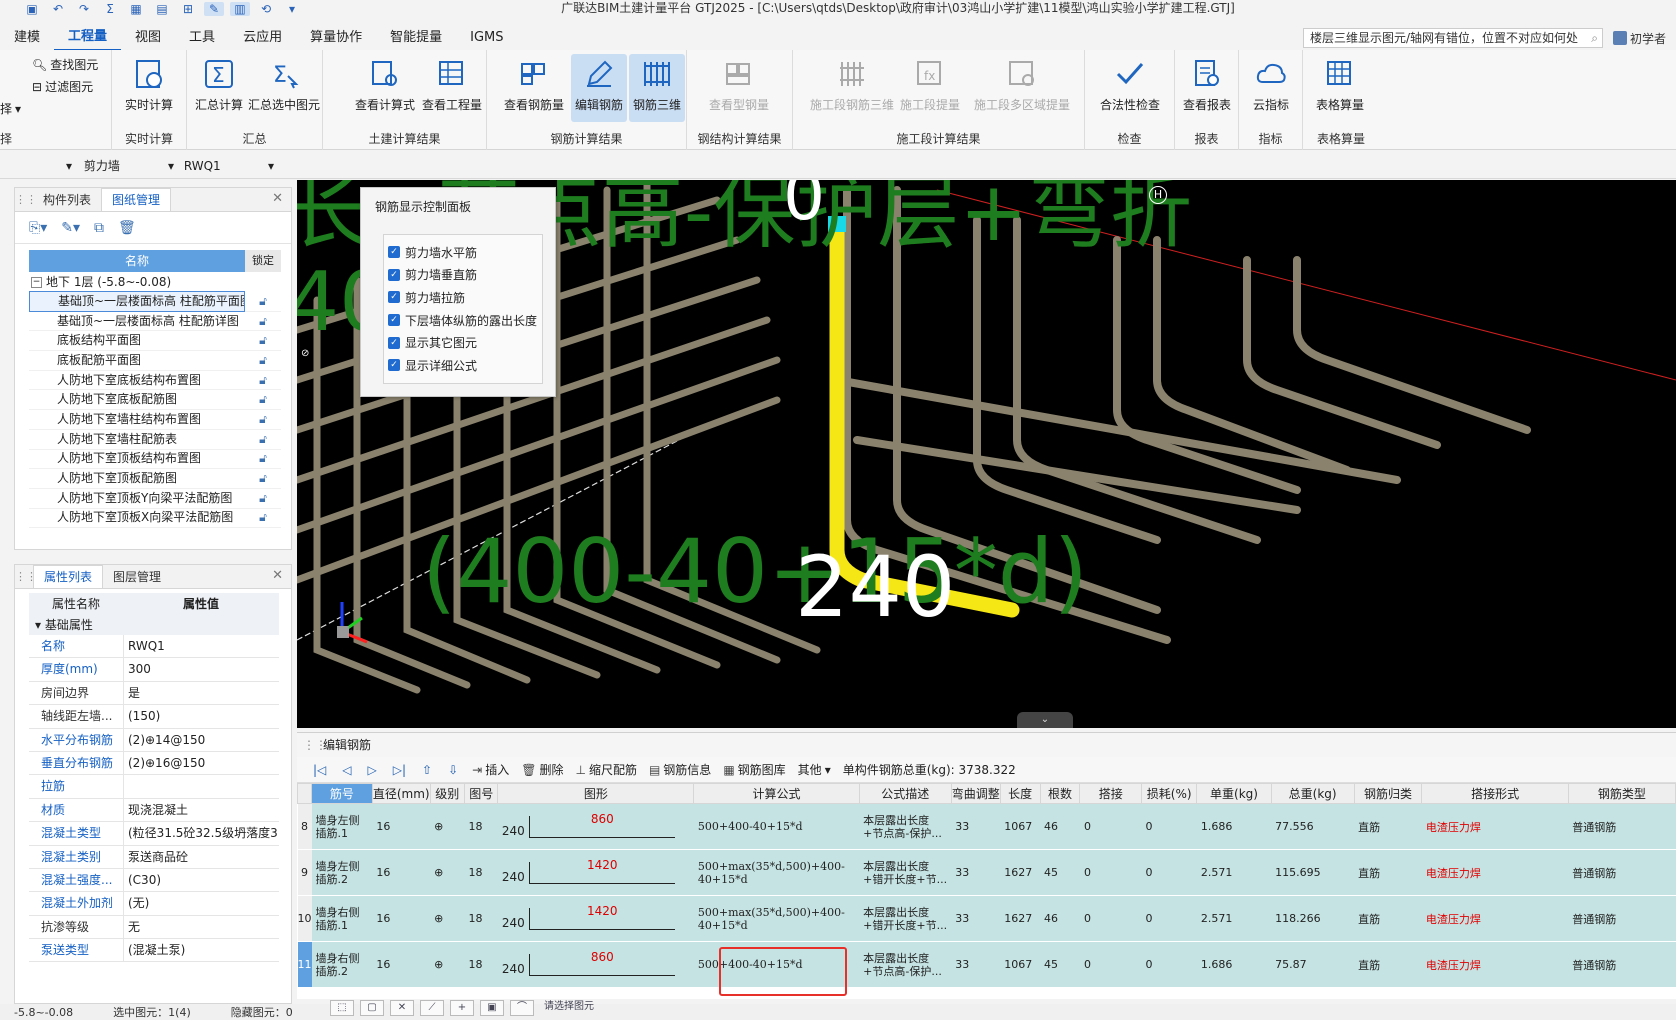  Describe the element at coordinates (385, 88) in the screenshot. I see `view-formula-button: 查看计算式` at that location.